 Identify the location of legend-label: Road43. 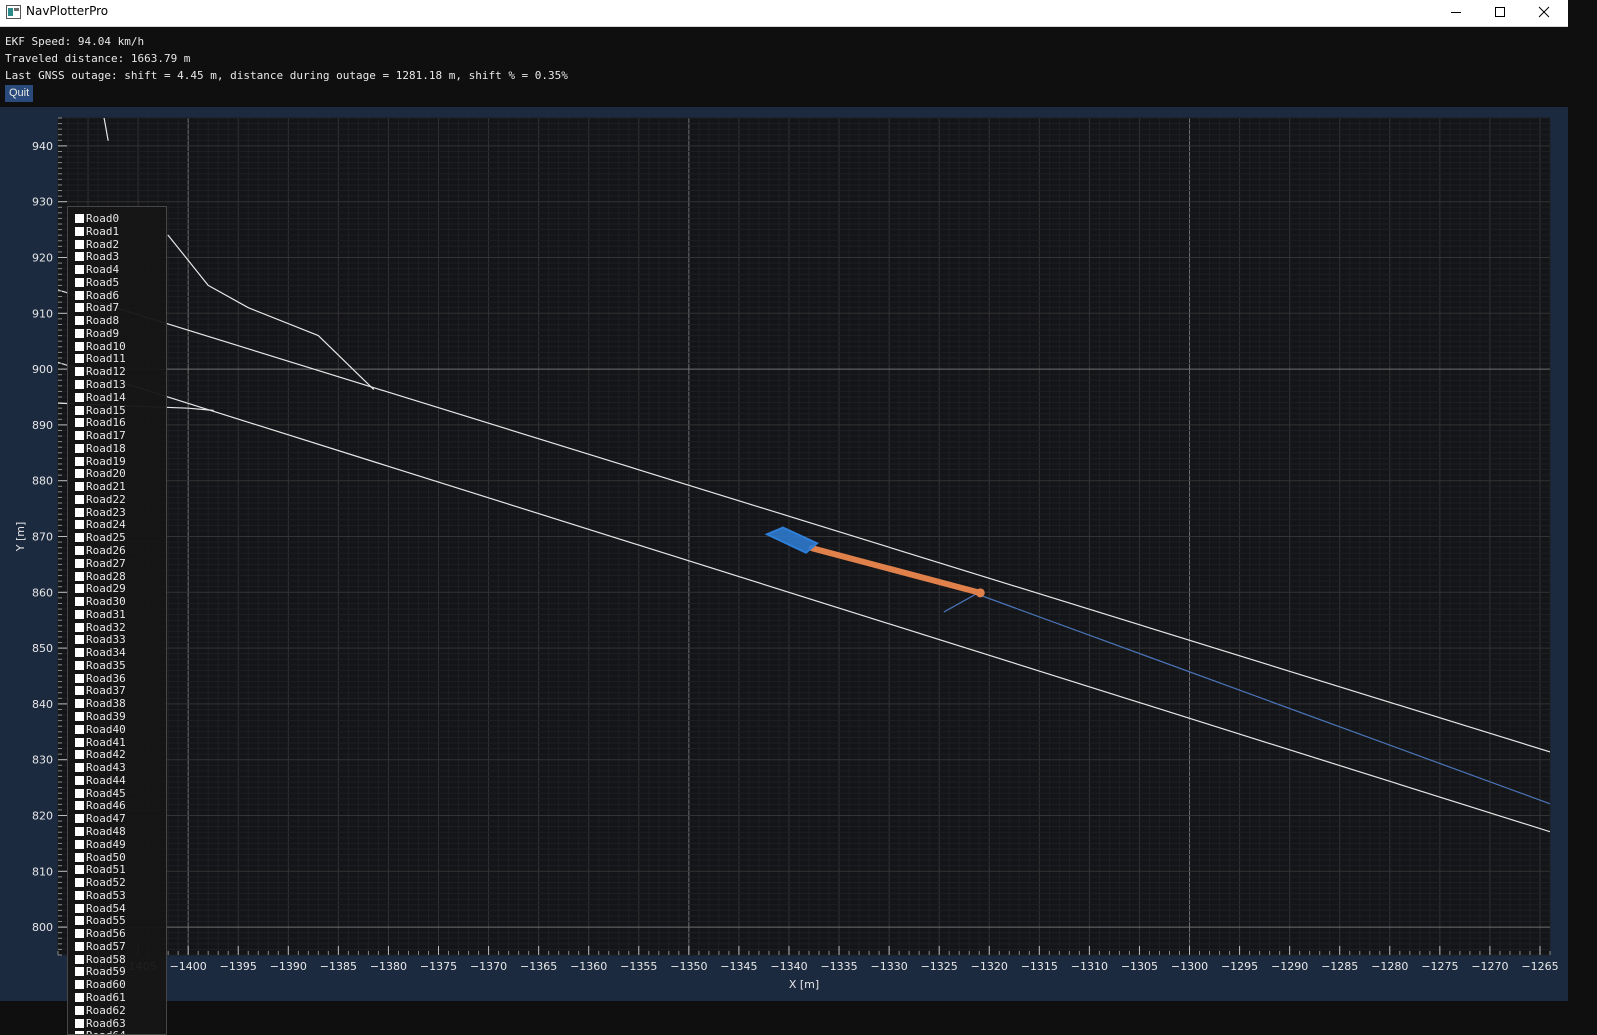
(106, 768).